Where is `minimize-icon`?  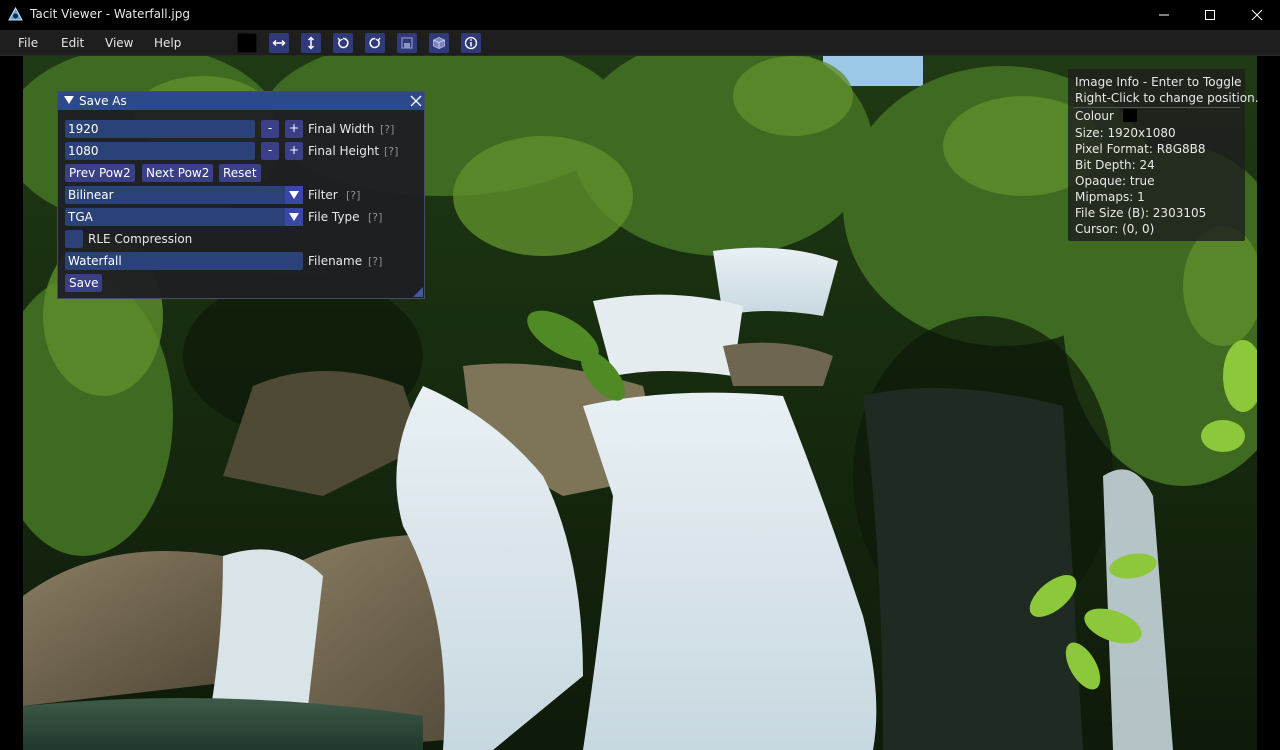
minimize-icon is located at coordinates (1164, 15).